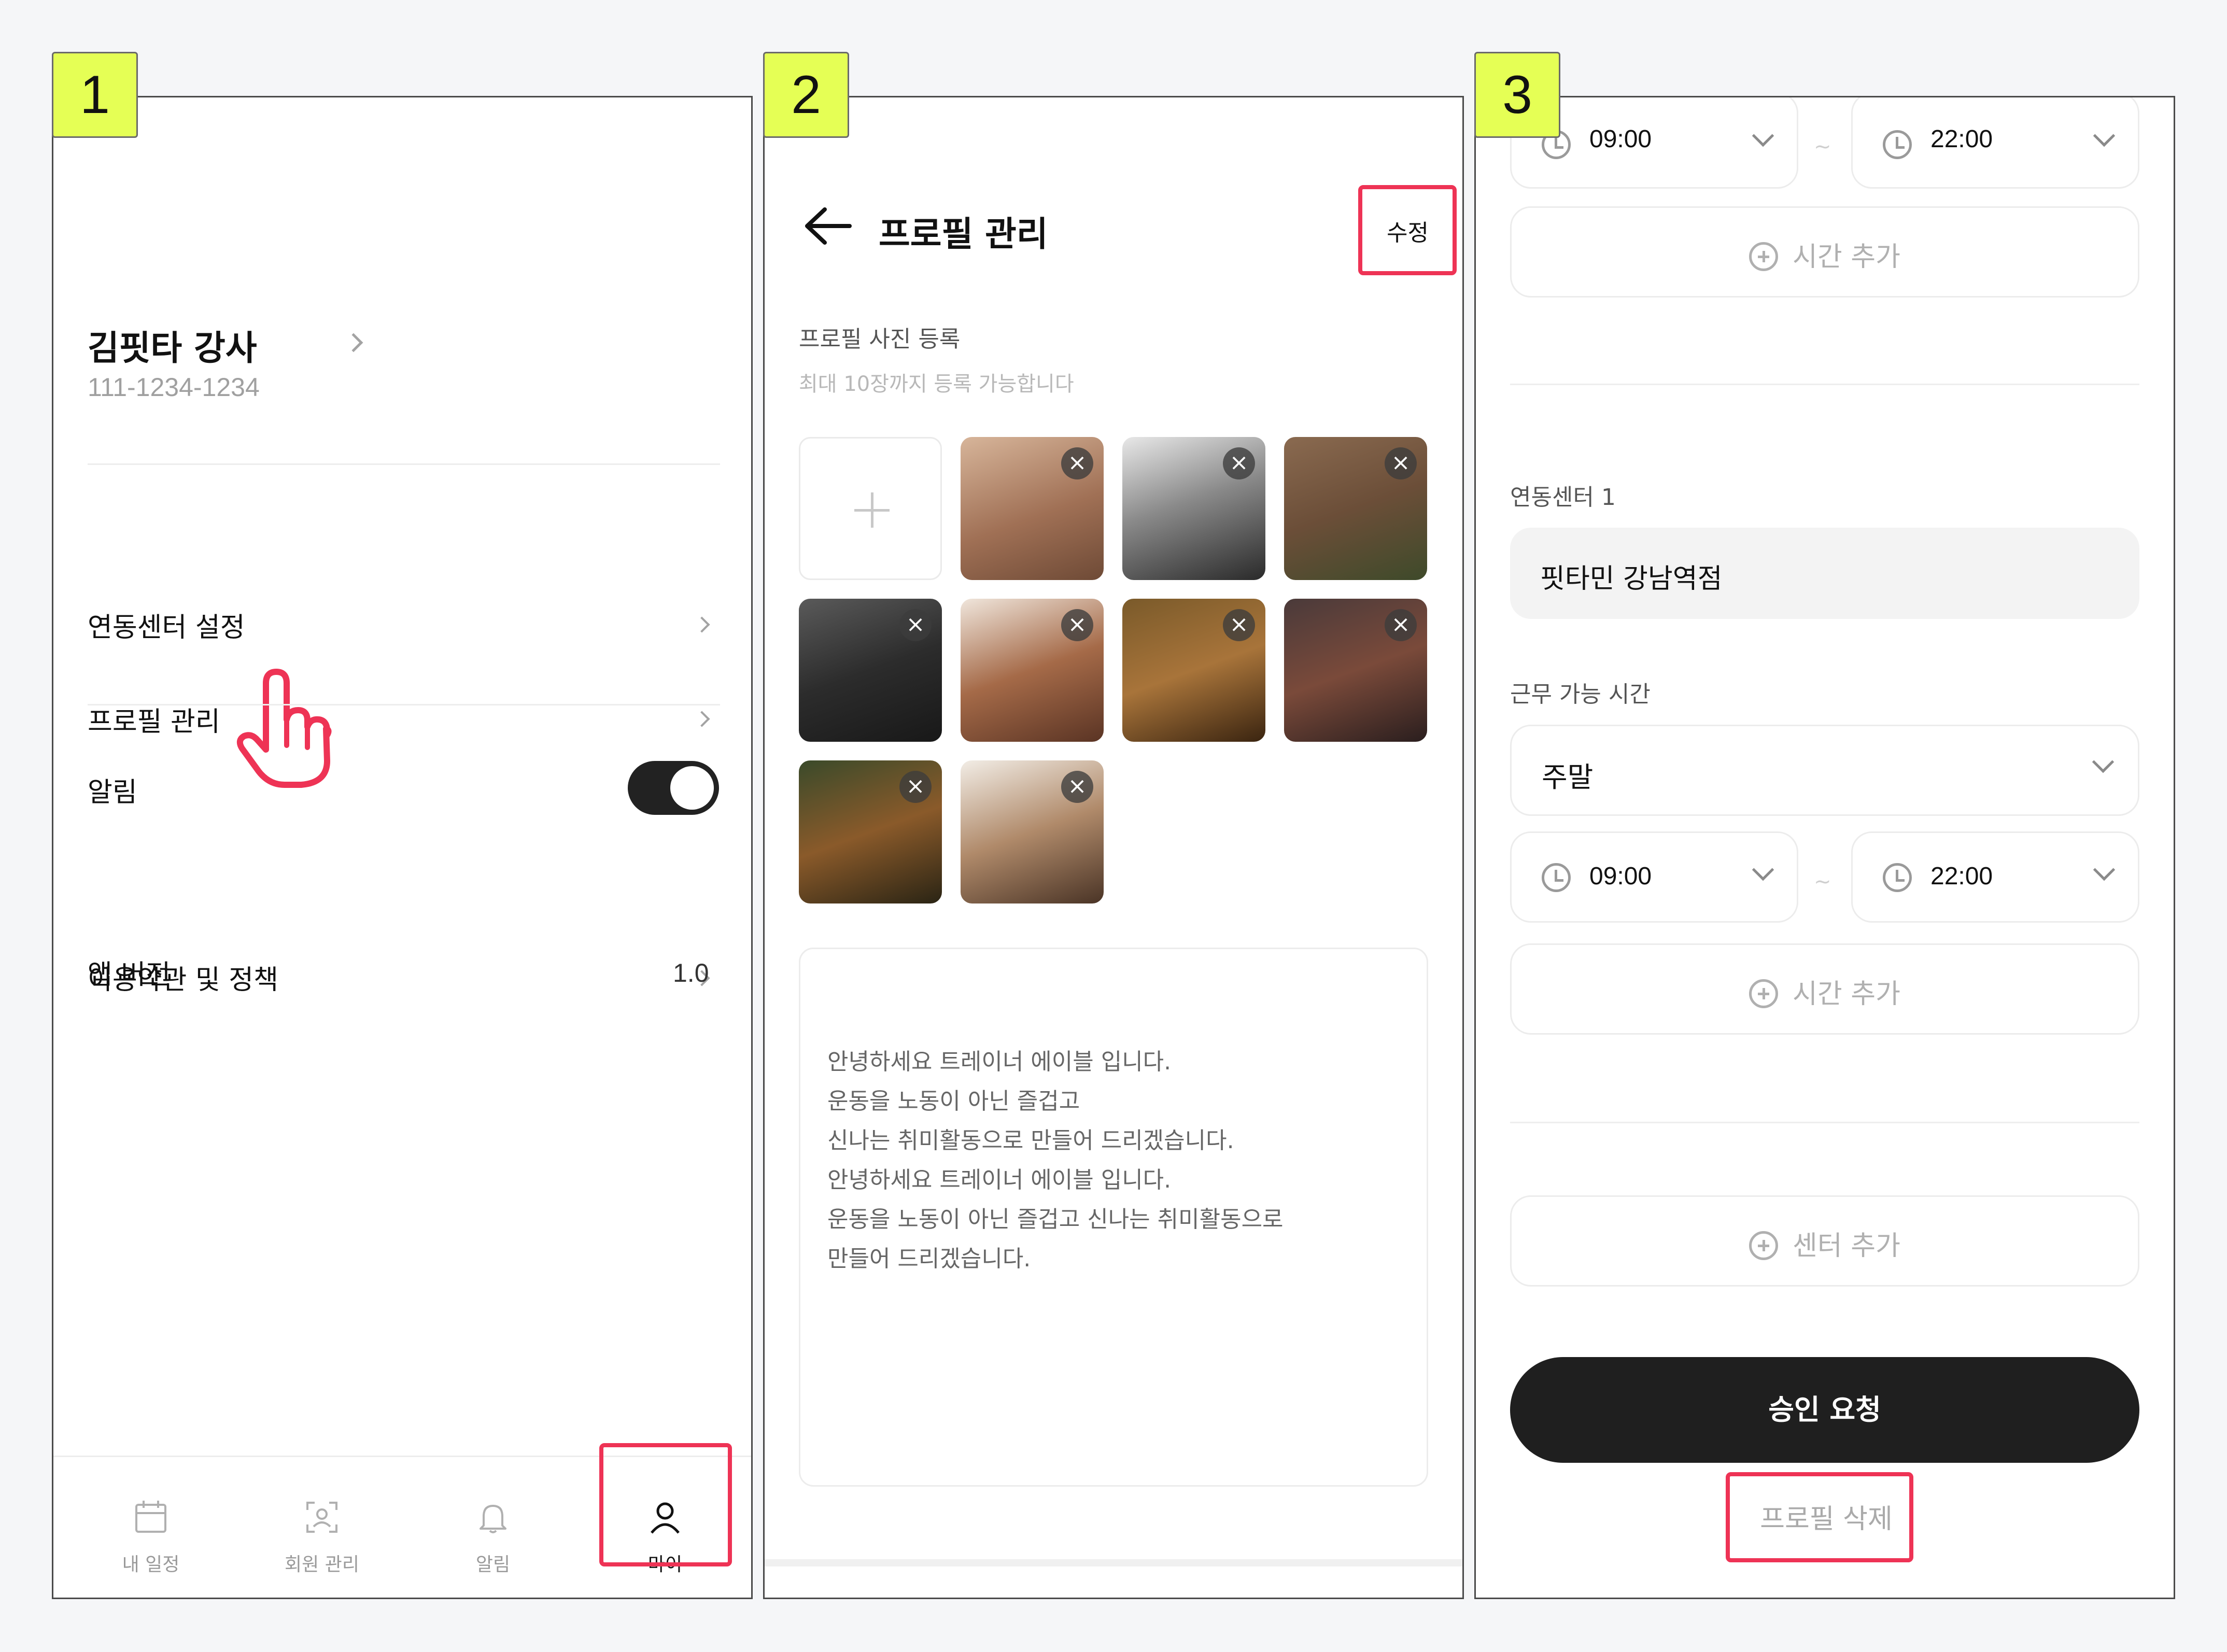 The width and height of the screenshot is (2227, 1652). I want to click on approval-request-button: 승인 요청, so click(1824, 1410).